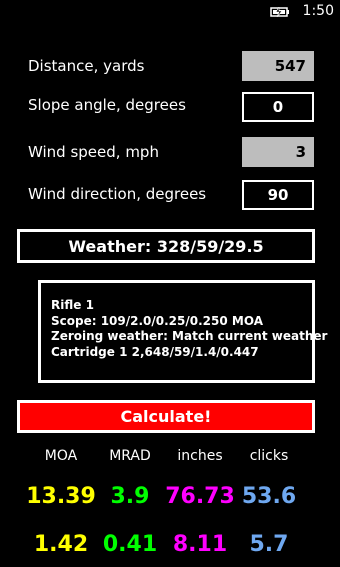 This screenshot has height=567, width=340. I want to click on result-moa-2: 1.42, so click(61, 544).